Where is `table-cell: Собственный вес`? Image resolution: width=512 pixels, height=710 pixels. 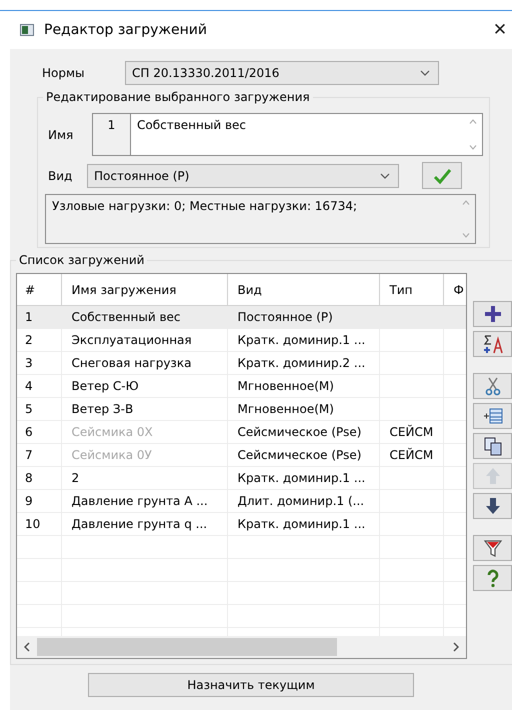
table-cell: Собственный вес is located at coordinates (144, 317).